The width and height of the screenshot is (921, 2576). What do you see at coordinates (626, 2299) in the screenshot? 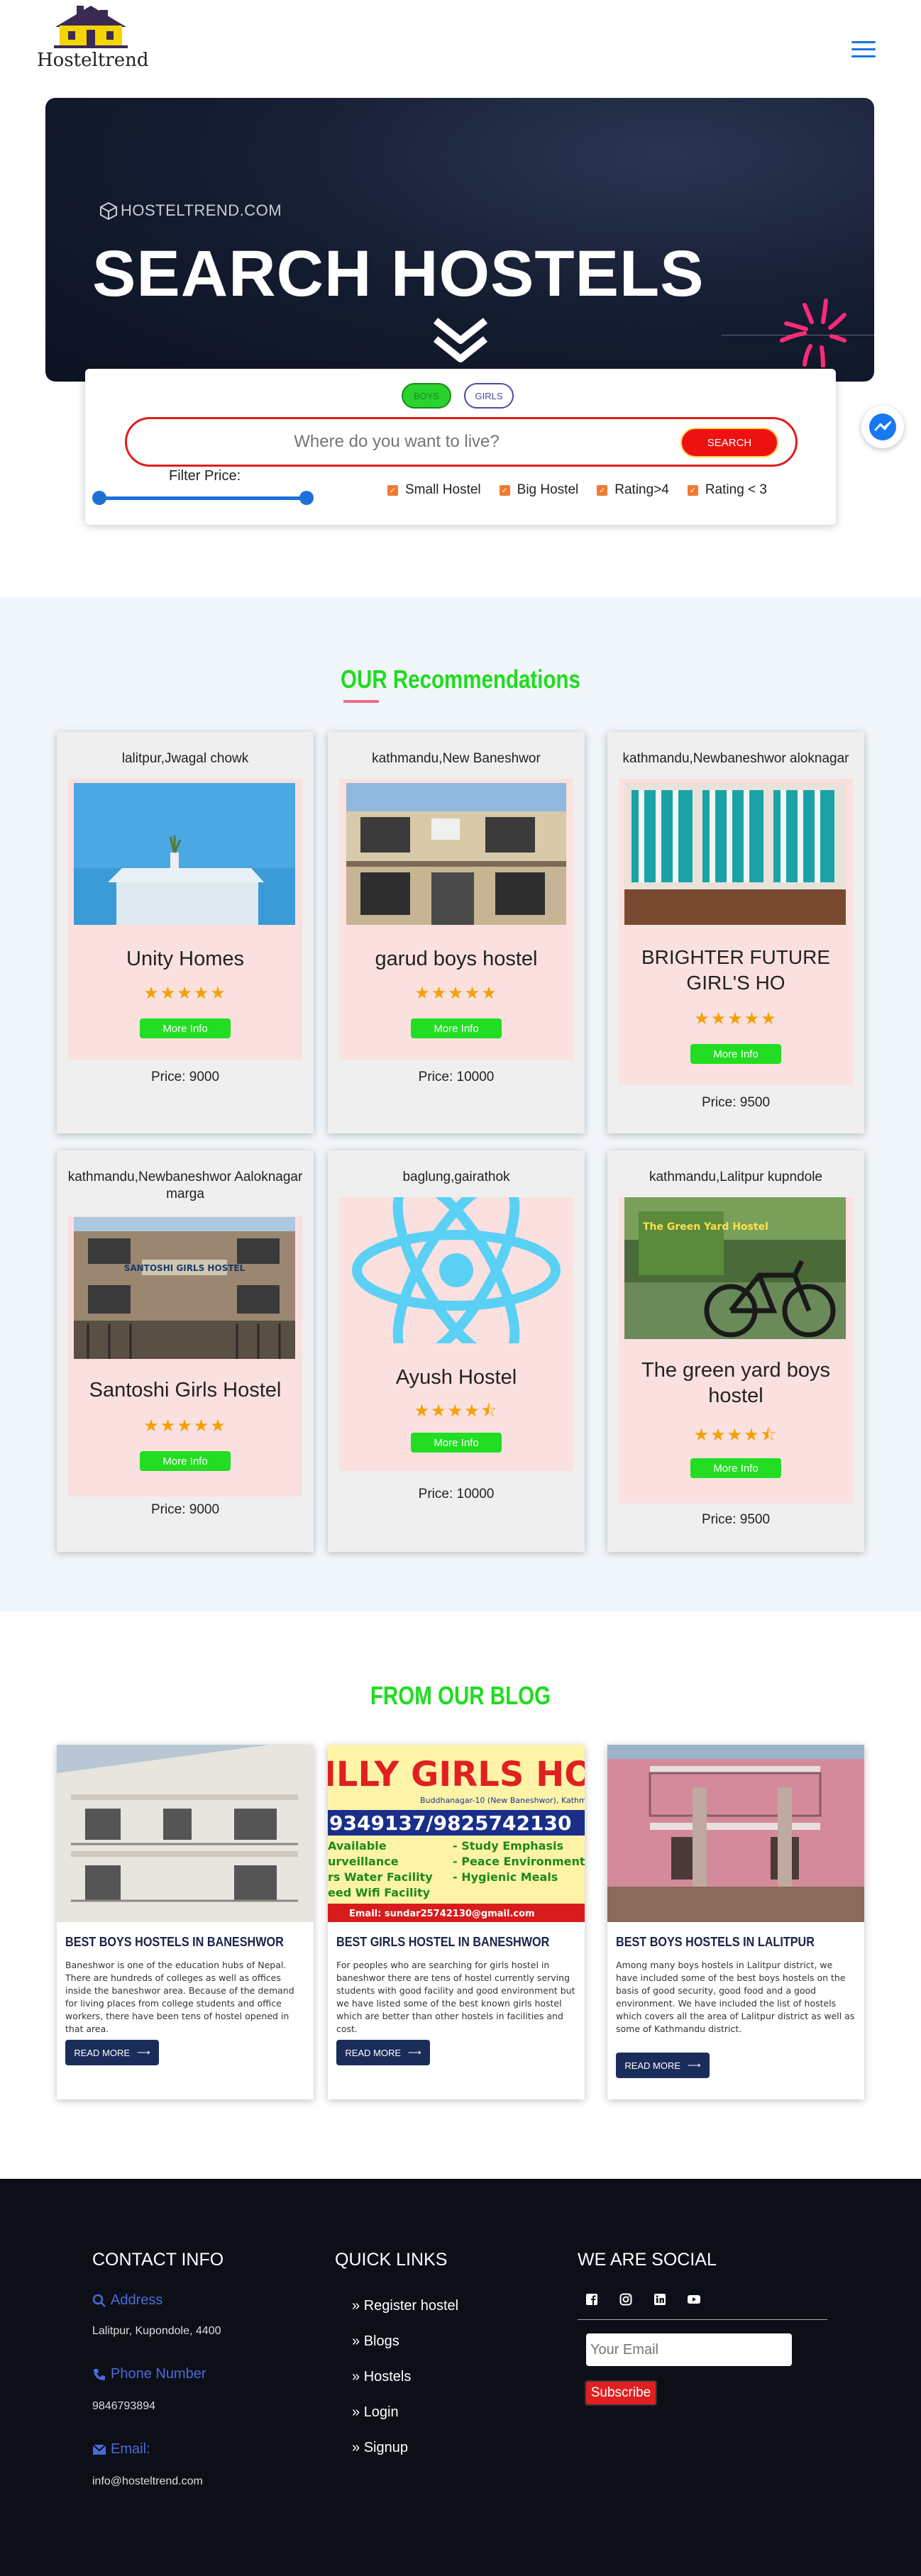
I see `instagram-icon` at bounding box center [626, 2299].